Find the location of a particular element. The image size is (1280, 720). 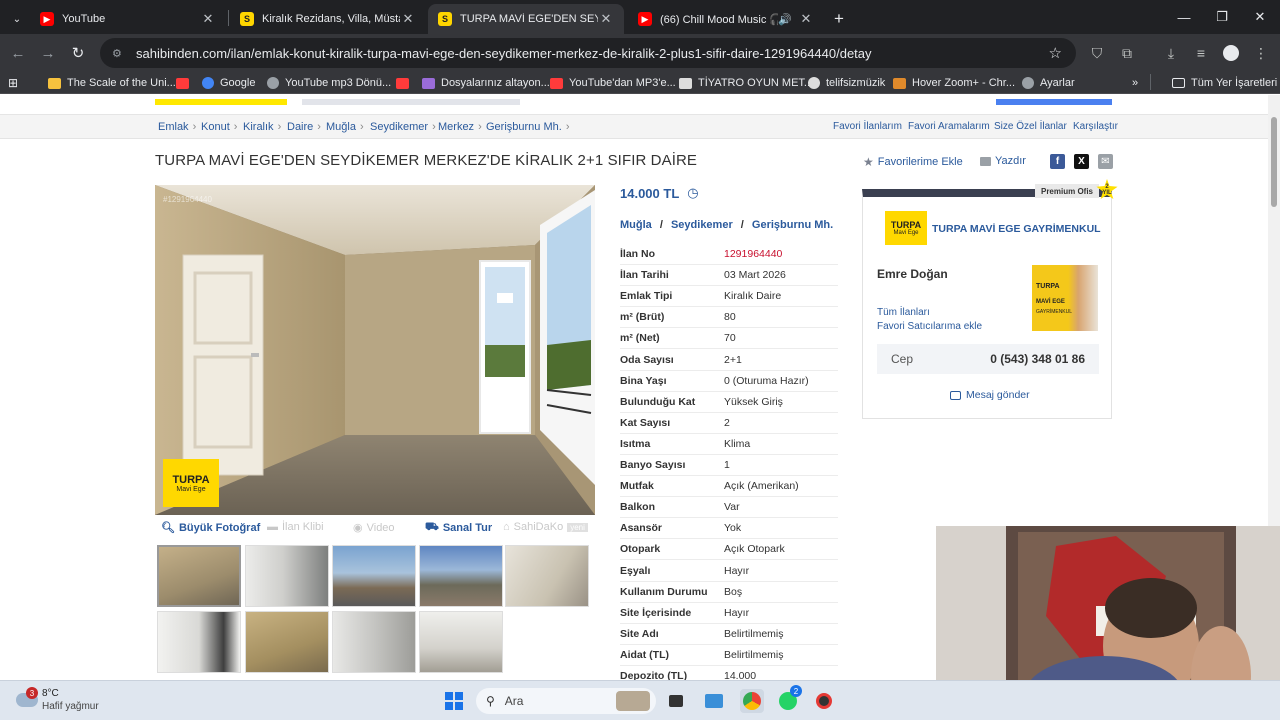

file-explorer-icon is located at coordinates (676, 701).